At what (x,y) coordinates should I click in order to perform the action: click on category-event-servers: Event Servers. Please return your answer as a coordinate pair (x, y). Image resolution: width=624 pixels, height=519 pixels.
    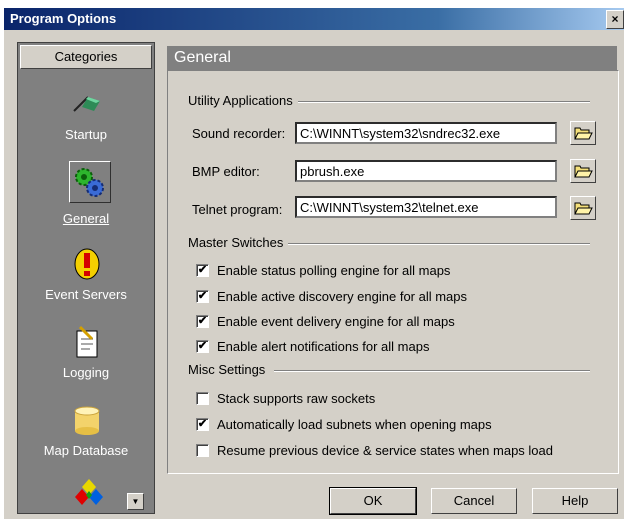
    Looking at the image, I should click on (86, 276).